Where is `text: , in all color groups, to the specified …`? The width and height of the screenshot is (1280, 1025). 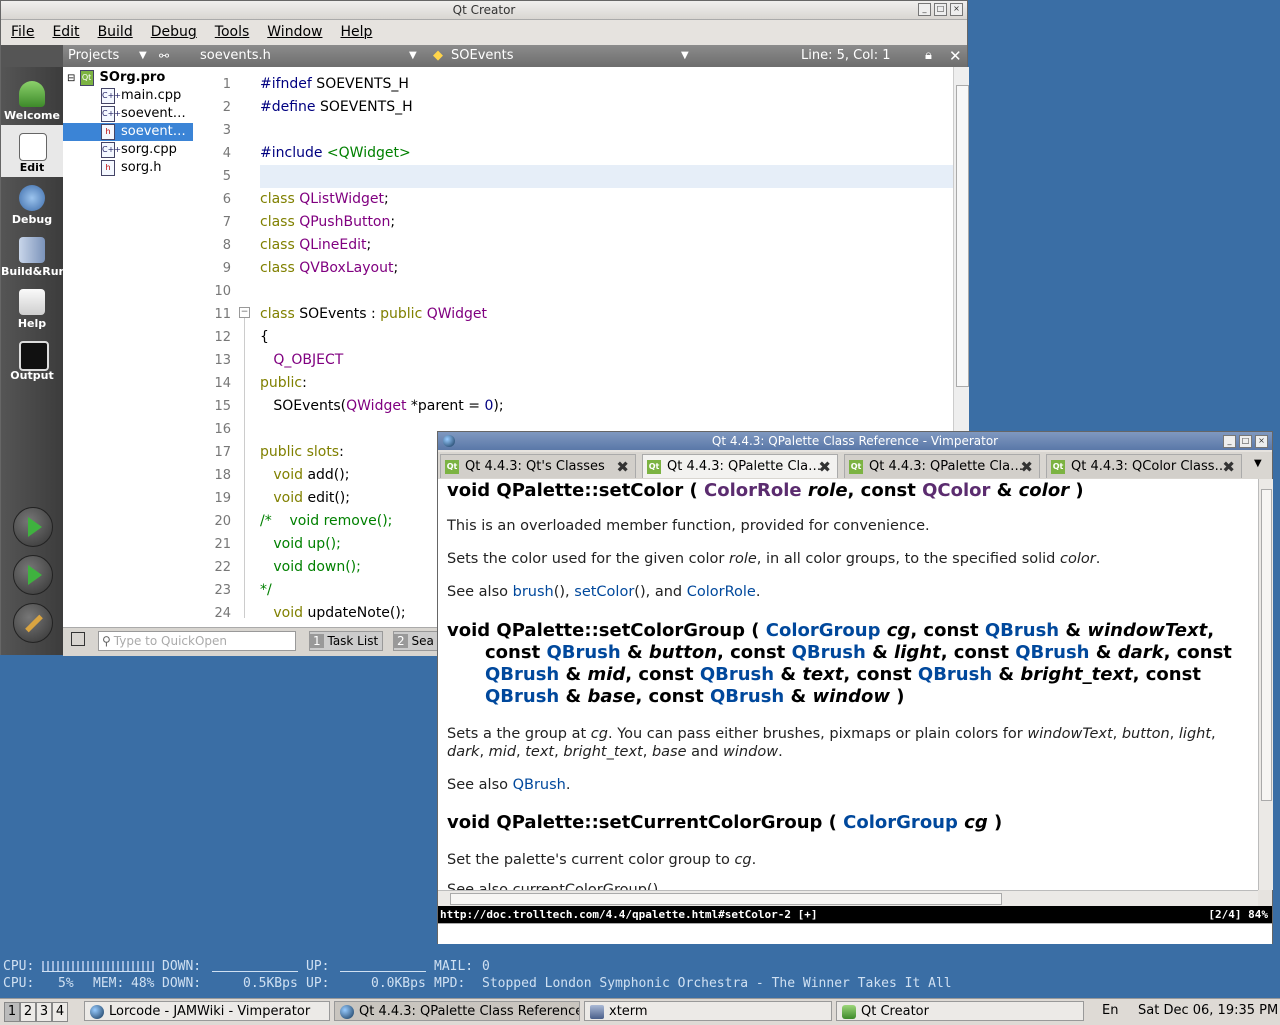
text: , in all color groups, to the specified … is located at coordinates (908, 559).